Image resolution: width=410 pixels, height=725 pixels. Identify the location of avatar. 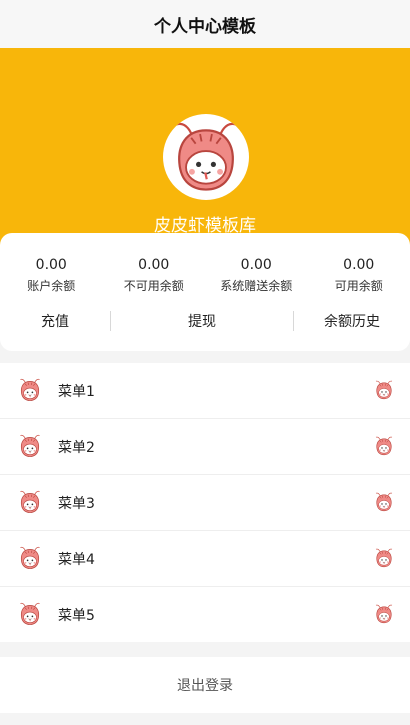
(206, 157).